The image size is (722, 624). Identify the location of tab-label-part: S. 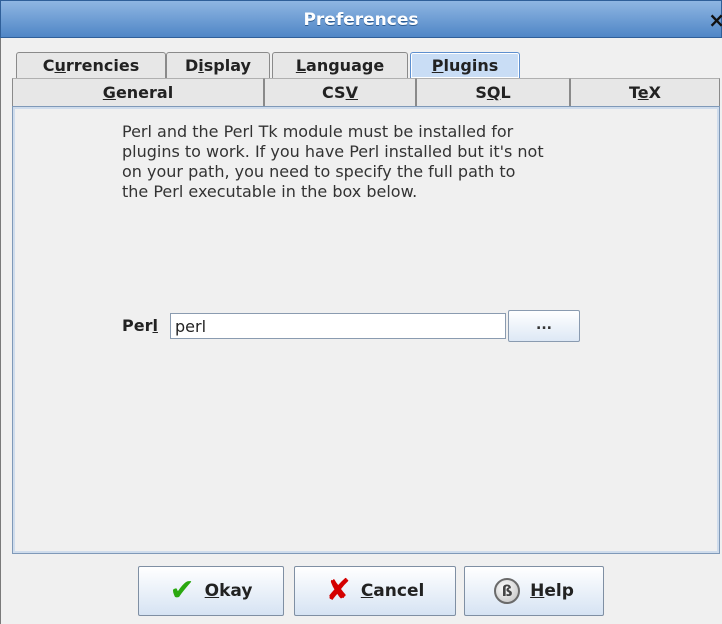
(481, 92).